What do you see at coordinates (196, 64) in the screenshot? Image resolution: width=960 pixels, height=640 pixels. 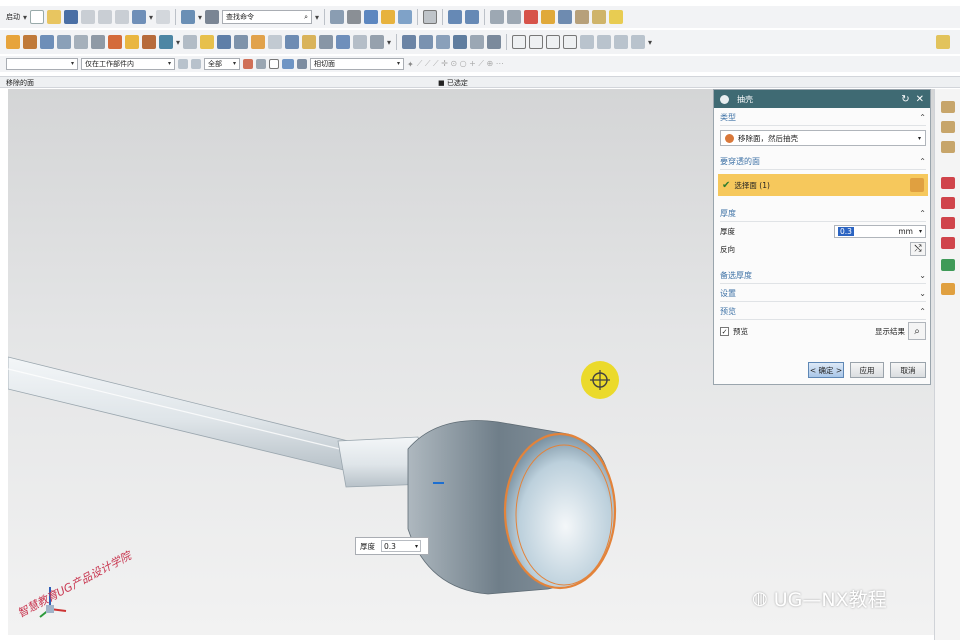 I see `deselect-icon` at bounding box center [196, 64].